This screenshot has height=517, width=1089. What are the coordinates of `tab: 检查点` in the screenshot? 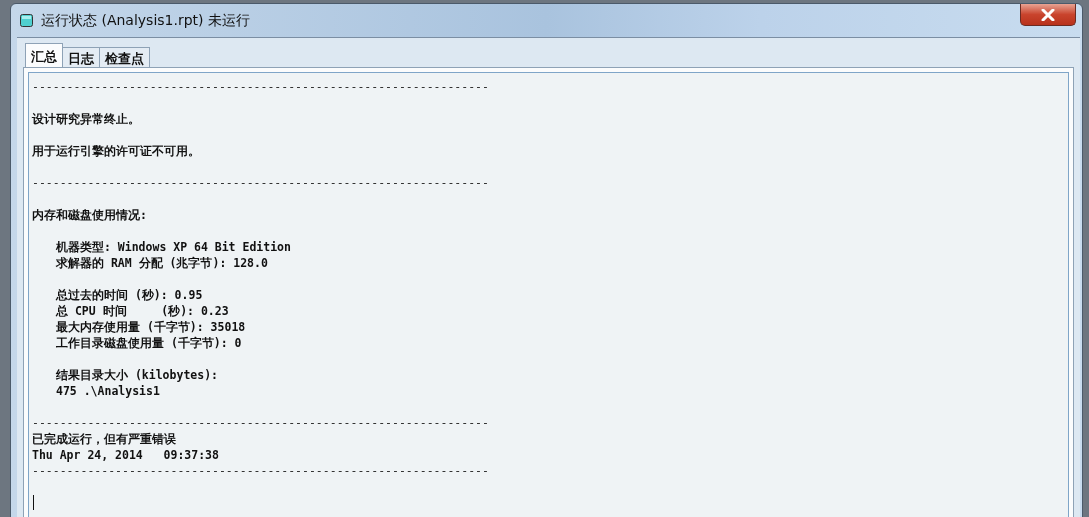 It's located at (124, 57).